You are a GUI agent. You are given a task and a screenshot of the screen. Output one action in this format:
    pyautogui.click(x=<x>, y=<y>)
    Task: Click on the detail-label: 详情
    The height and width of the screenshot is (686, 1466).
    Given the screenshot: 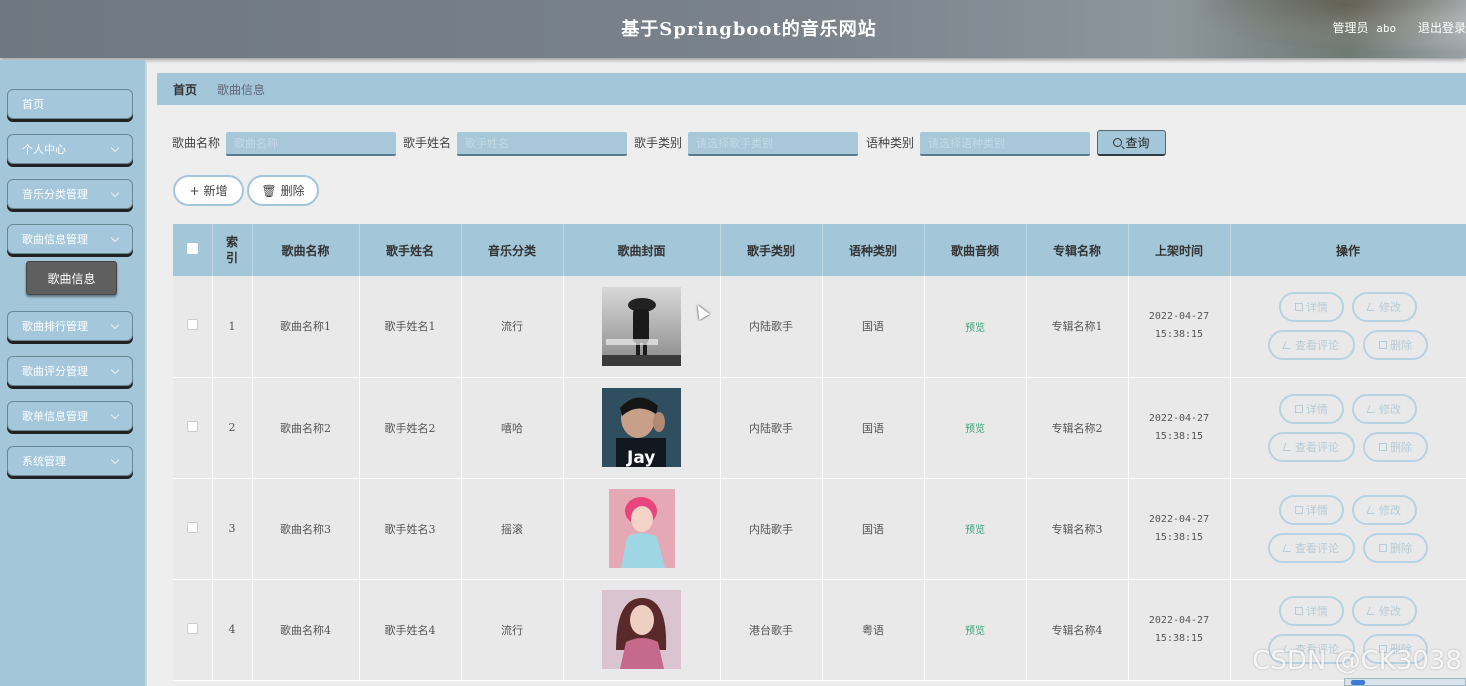 What is the action you would take?
    pyautogui.click(x=1317, y=510)
    